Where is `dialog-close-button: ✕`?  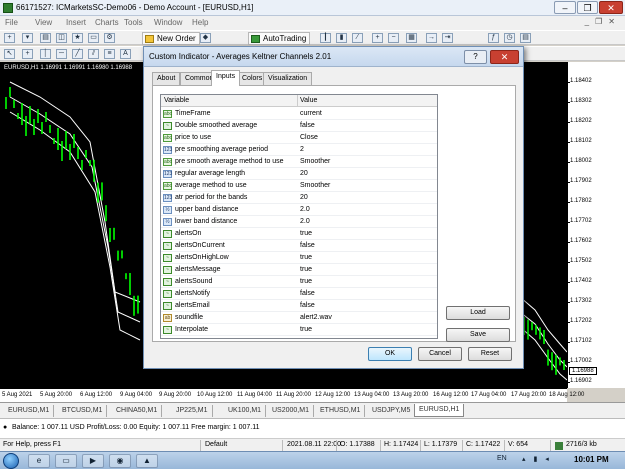
dialog-close-button: ✕ is located at coordinates (504, 57).